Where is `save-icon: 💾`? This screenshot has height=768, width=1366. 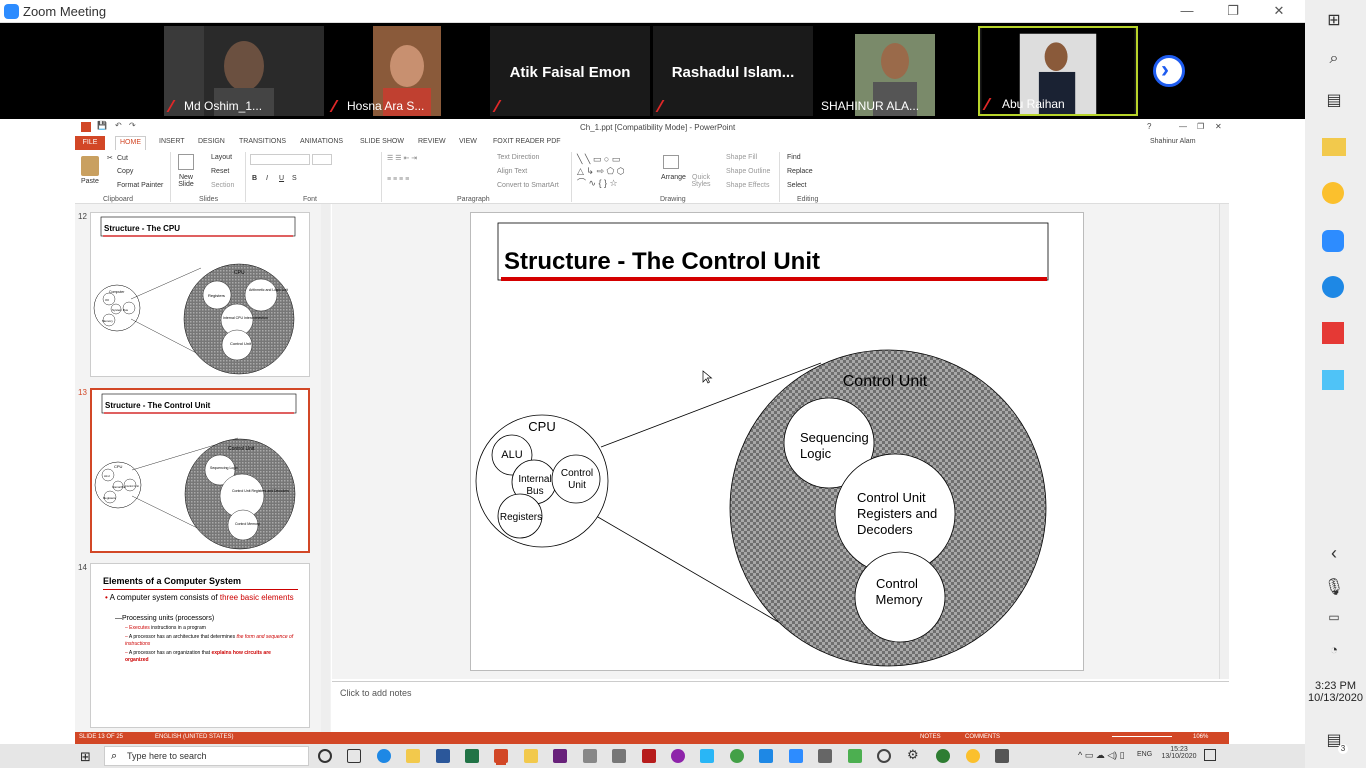 save-icon: 💾 is located at coordinates (102, 125).